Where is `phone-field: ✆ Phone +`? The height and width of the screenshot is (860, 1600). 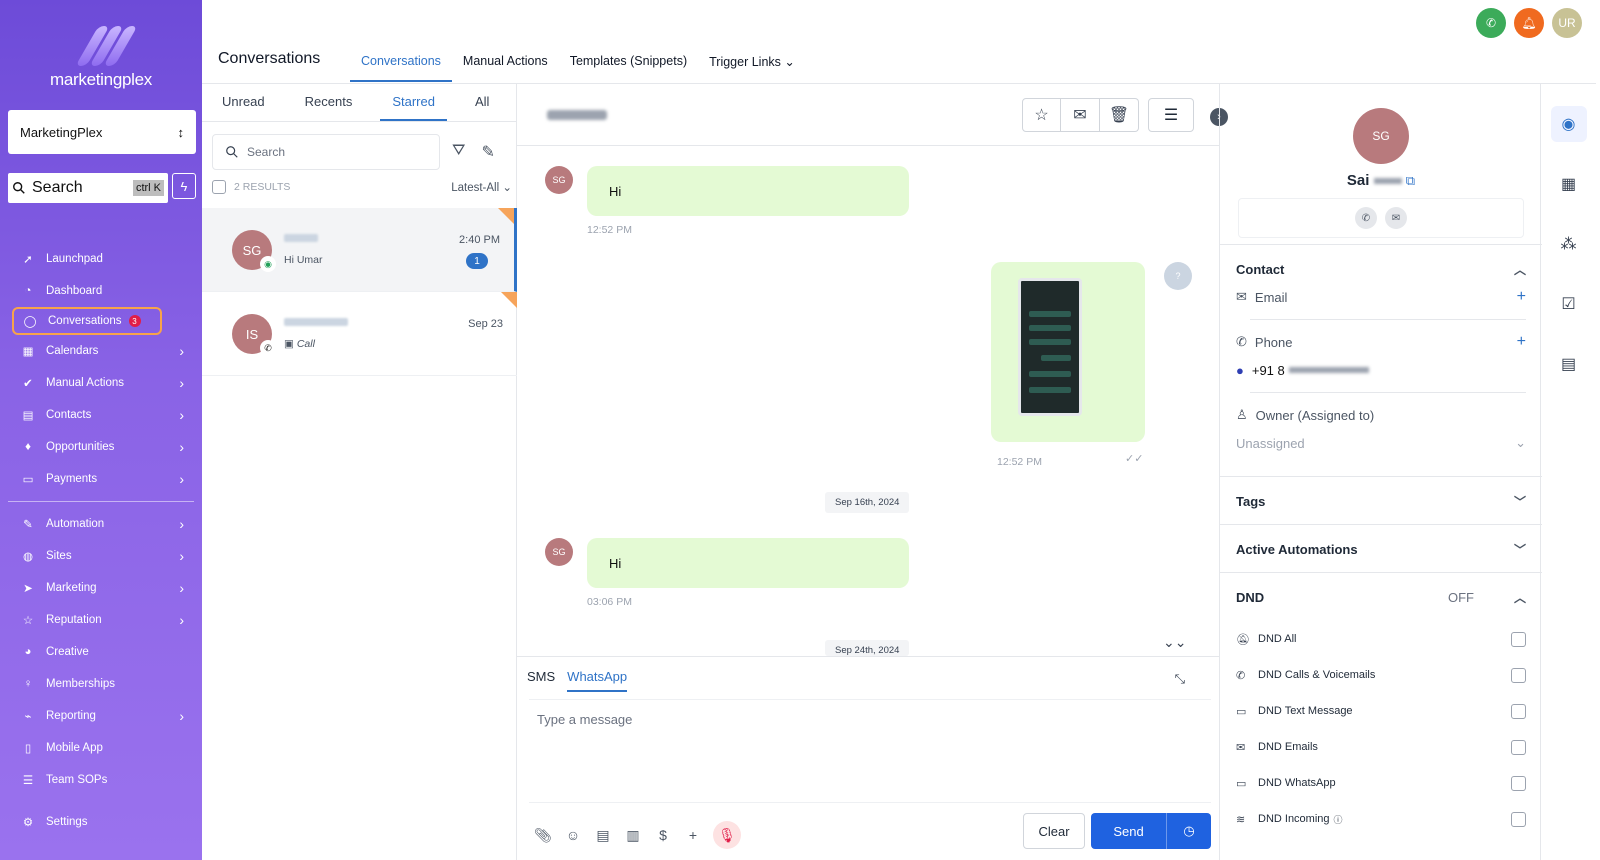 phone-field: ✆ Phone + is located at coordinates (1381, 342).